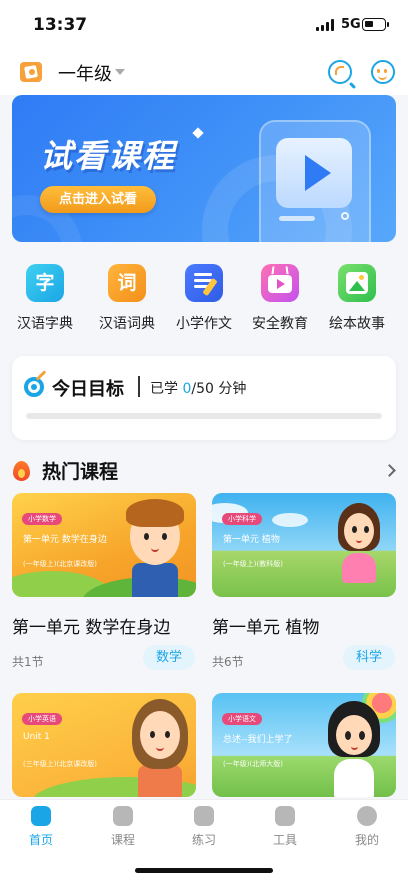  Describe the element at coordinates (253, 564) in the screenshot. I see `thumb-subtitle: (一年级上)(教科版)` at that location.